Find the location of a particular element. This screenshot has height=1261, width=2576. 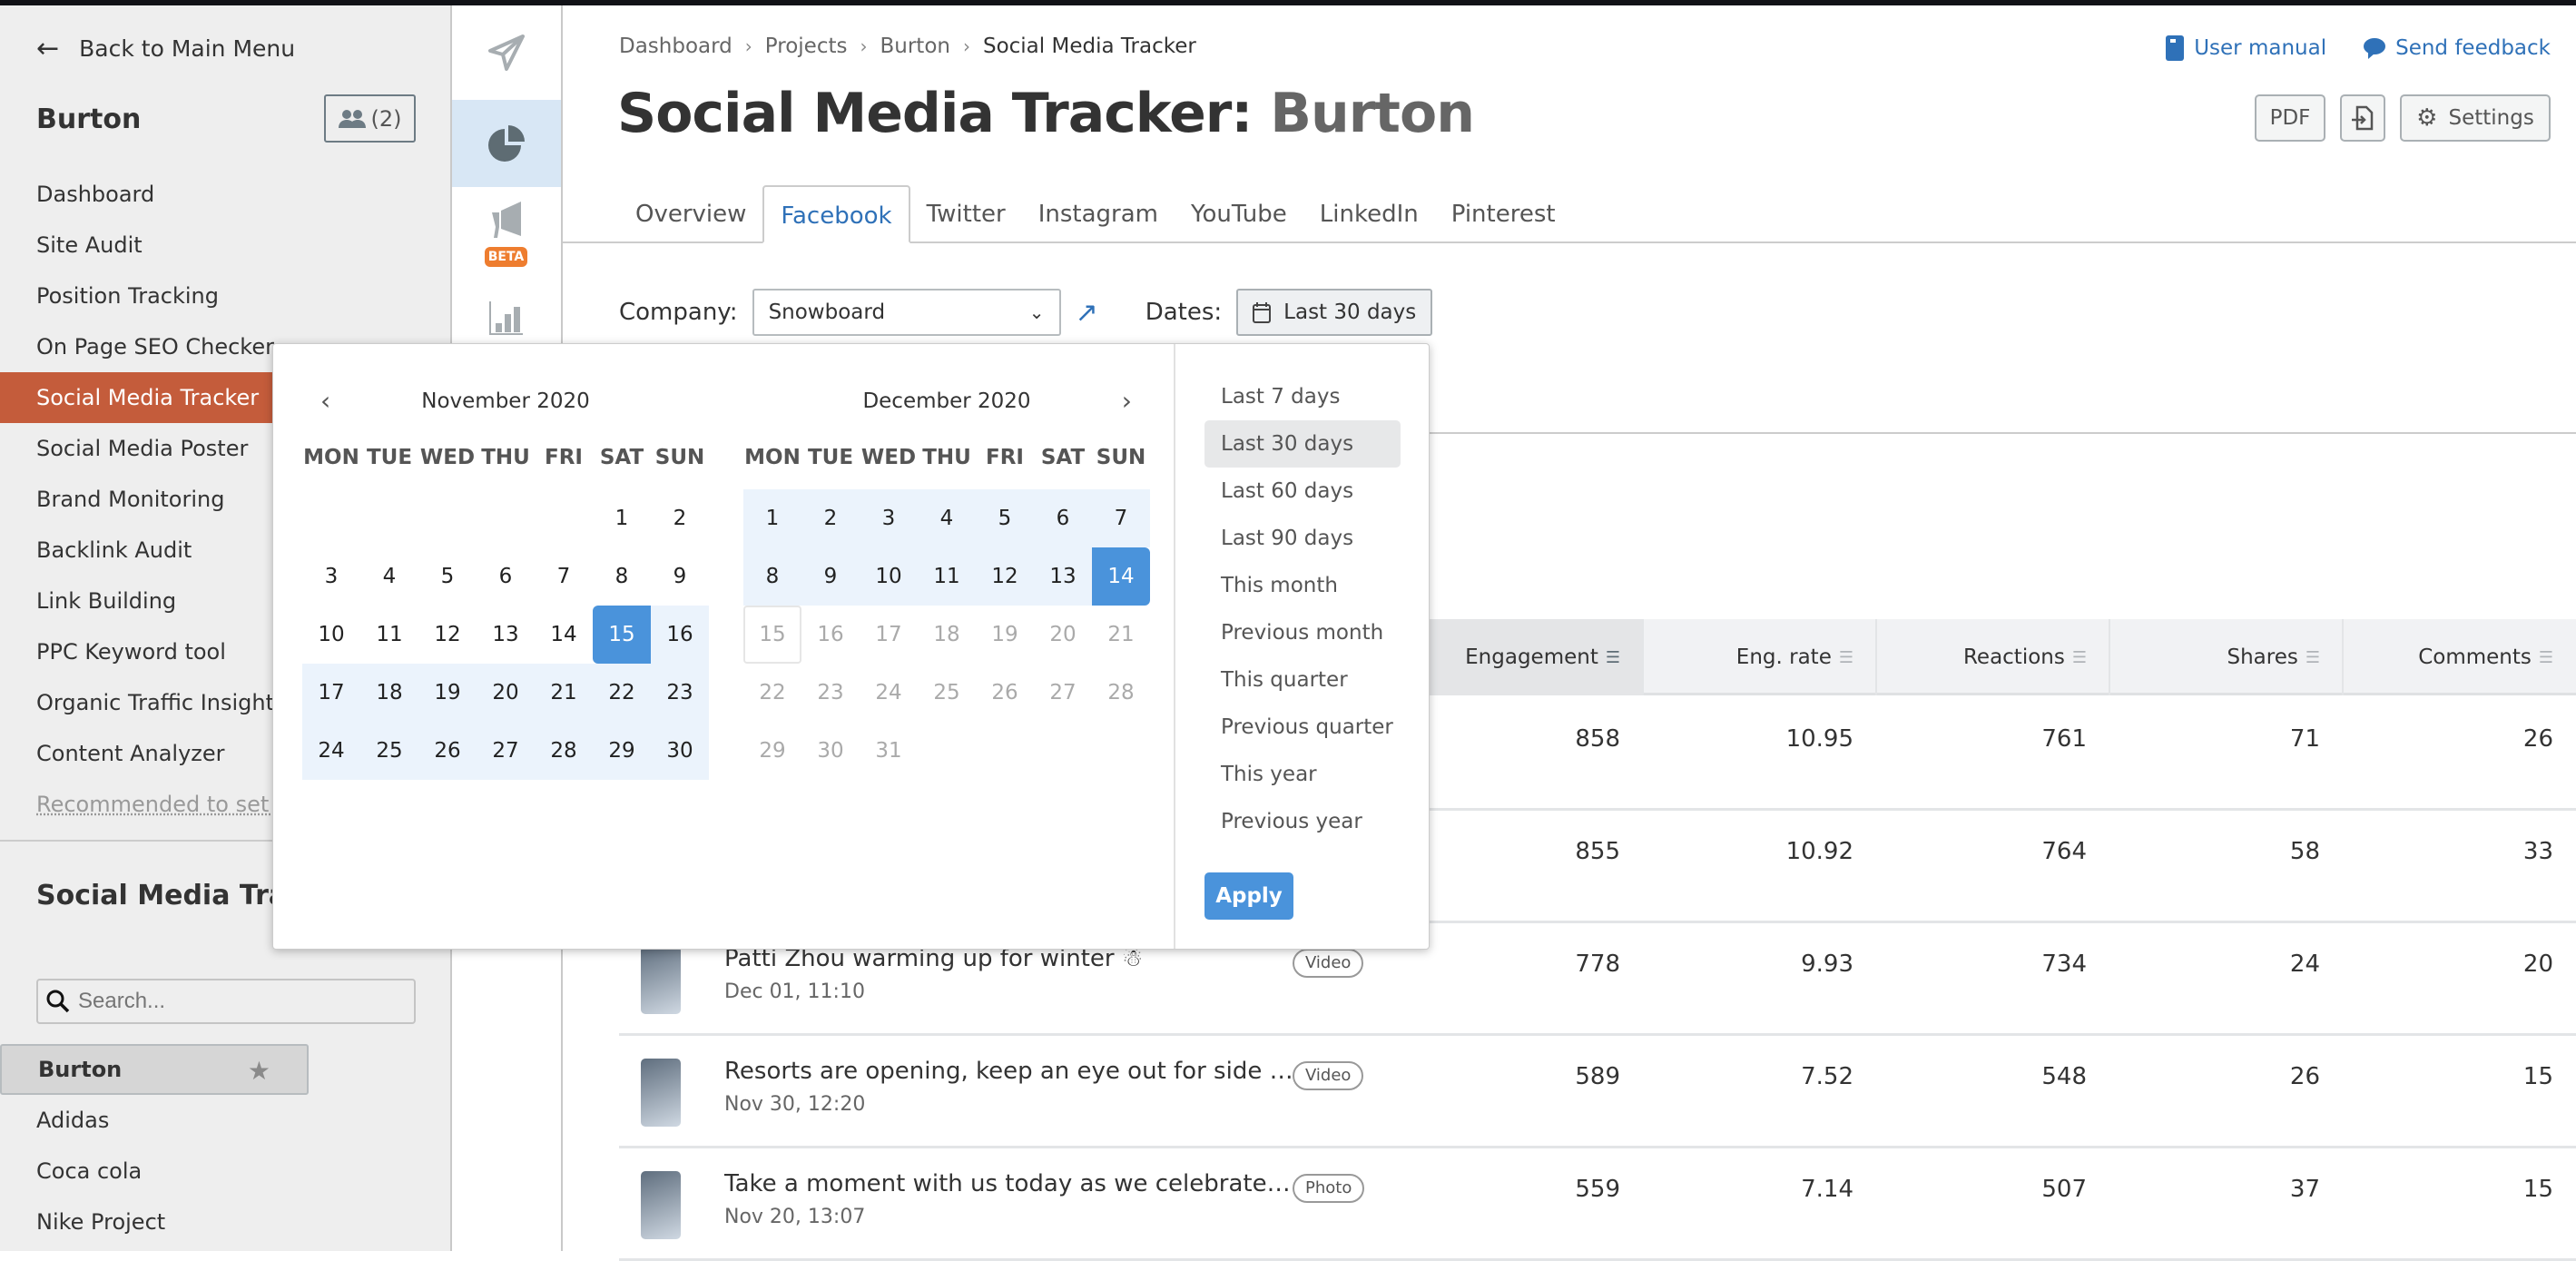

campaign-item: Coca cola is located at coordinates (225, 1171).